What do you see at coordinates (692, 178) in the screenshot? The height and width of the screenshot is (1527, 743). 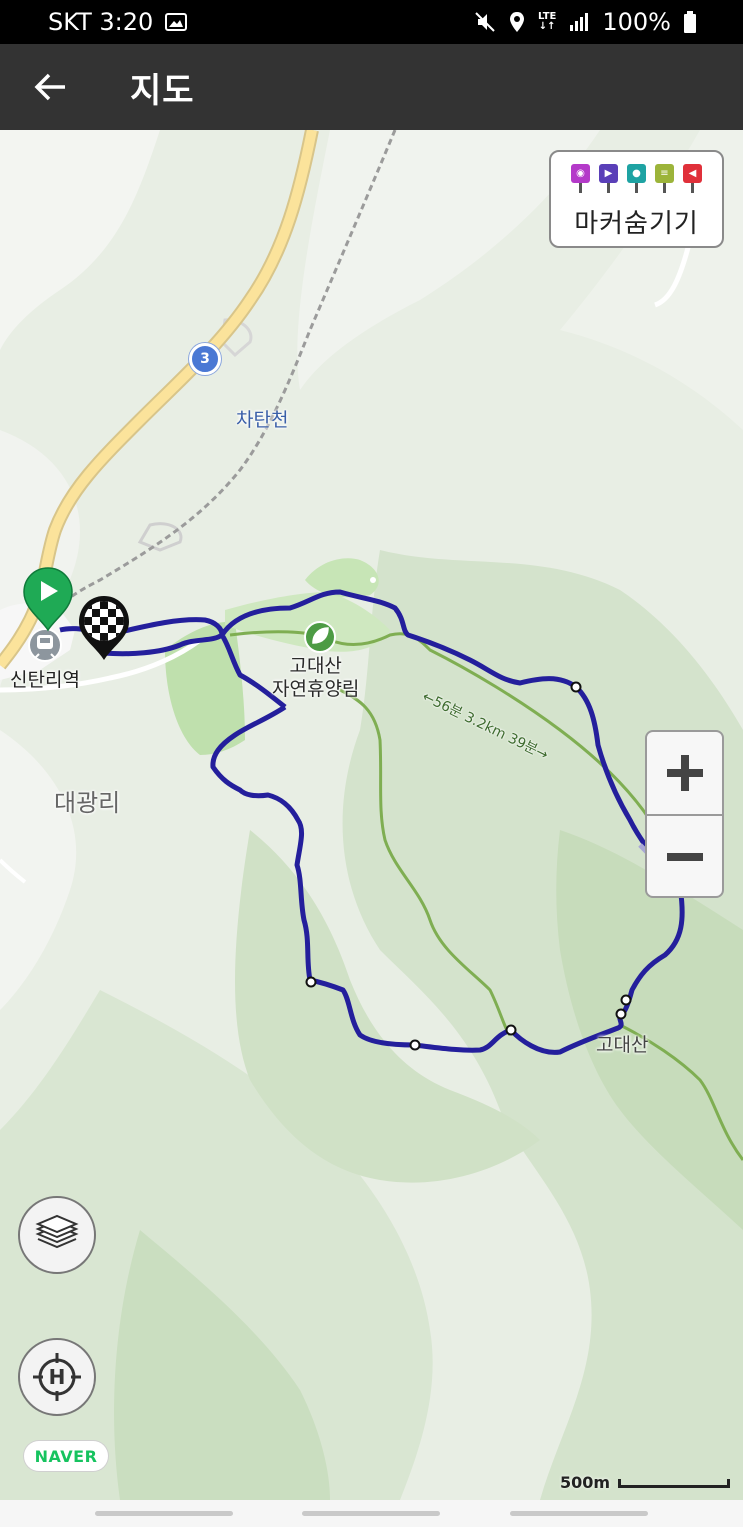 I see `alert-marker-icon: ◀` at bounding box center [692, 178].